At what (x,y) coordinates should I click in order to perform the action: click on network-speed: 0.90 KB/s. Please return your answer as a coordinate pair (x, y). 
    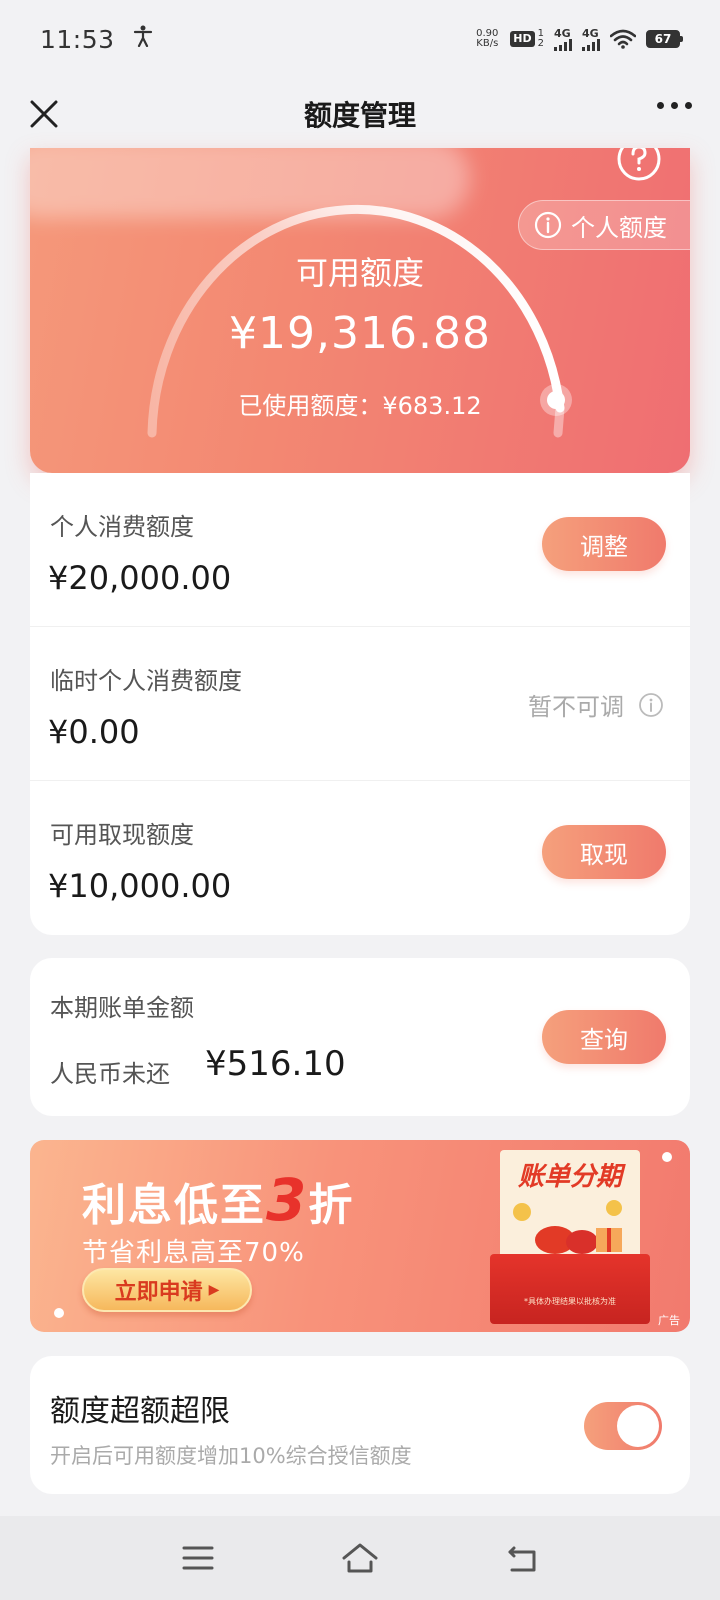
    Looking at the image, I should click on (487, 39).